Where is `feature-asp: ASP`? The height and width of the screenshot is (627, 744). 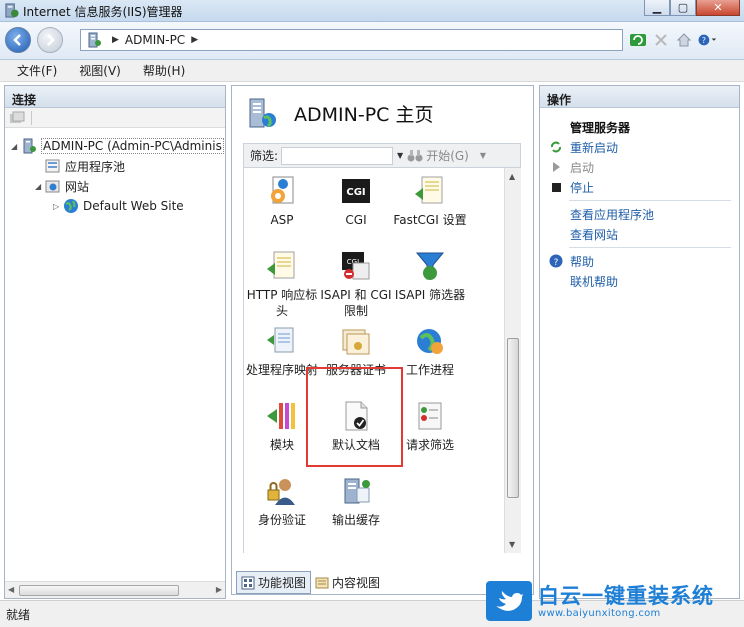
feature-asp: ASP is located at coordinates (282, 201).